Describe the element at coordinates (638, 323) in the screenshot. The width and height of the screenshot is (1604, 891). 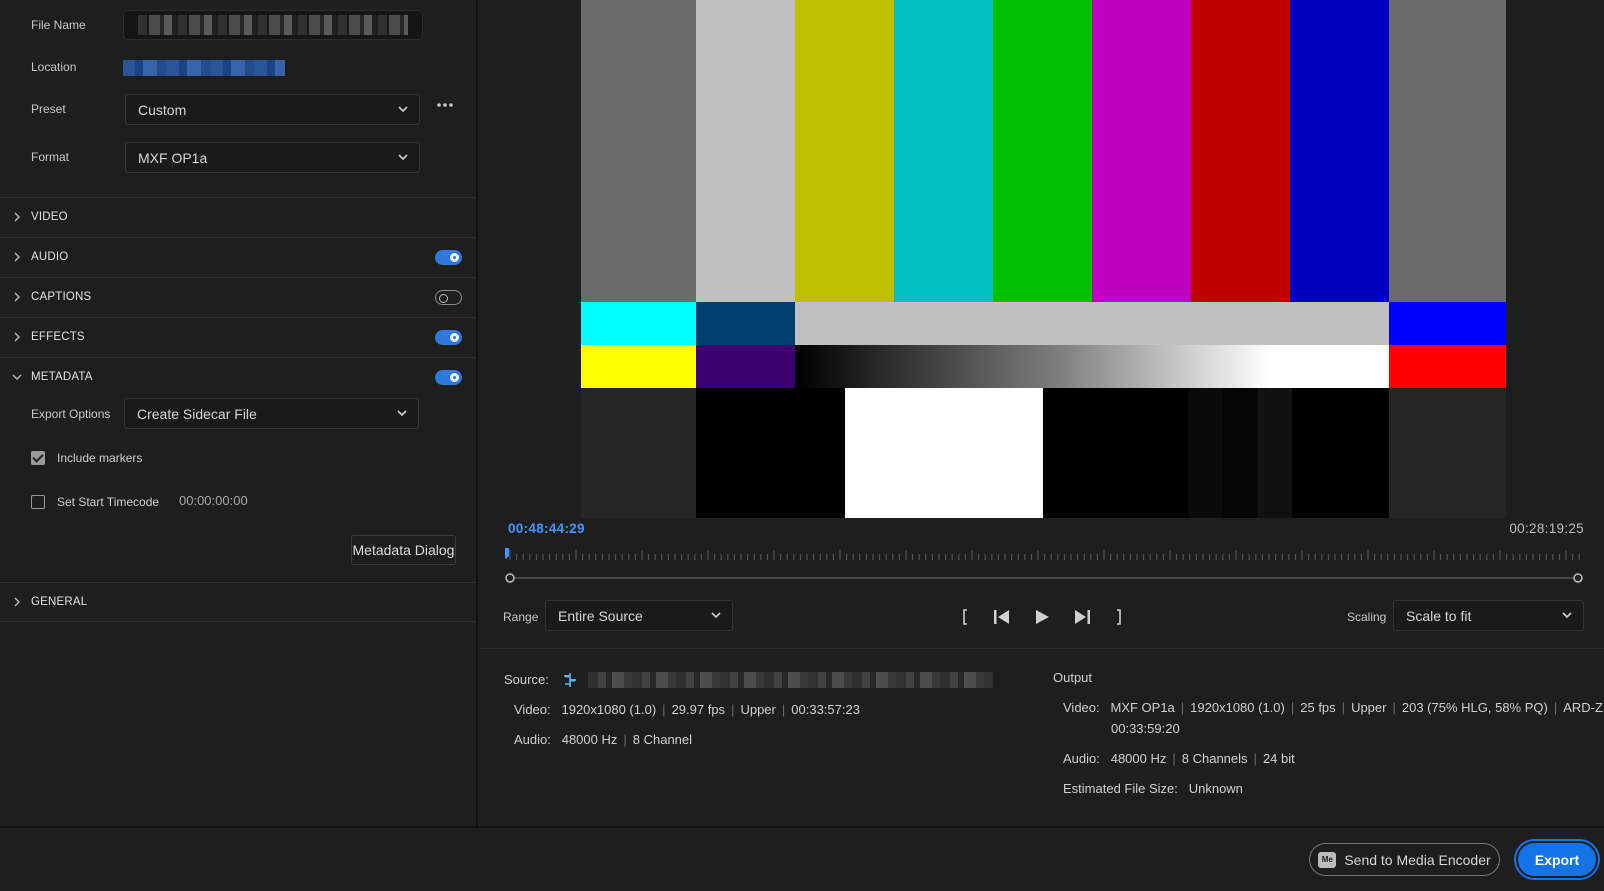
I see `bar-cyan-full` at that location.